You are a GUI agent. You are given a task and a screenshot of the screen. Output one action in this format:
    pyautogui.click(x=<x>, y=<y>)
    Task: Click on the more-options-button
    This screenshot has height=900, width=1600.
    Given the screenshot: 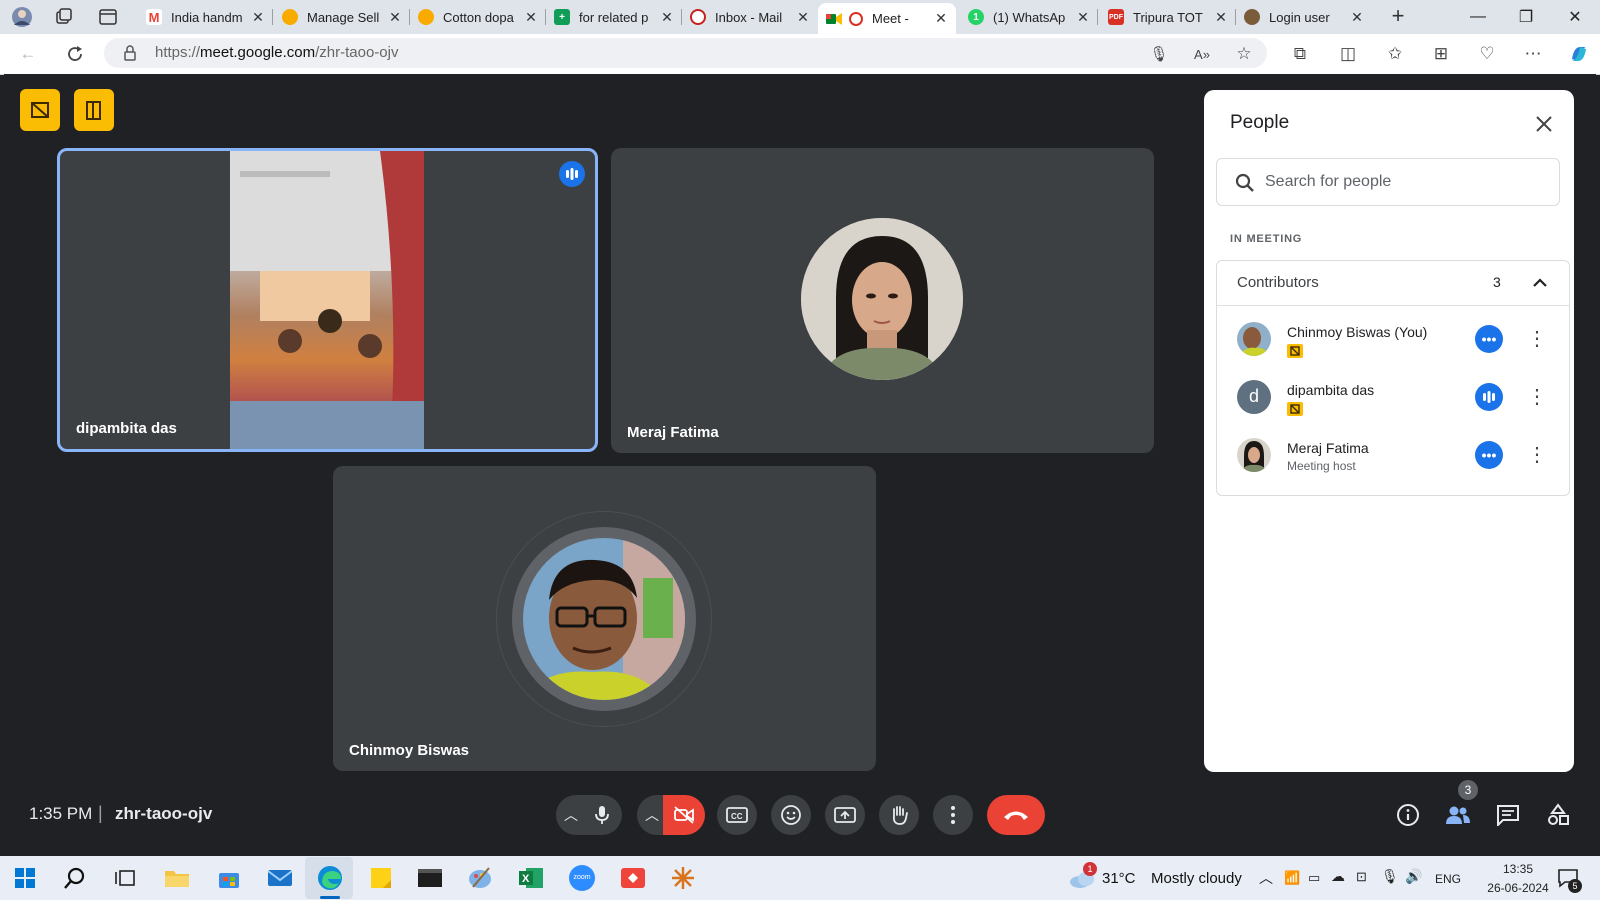 What is the action you would take?
    pyautogui.click(x=953, y=815)
    